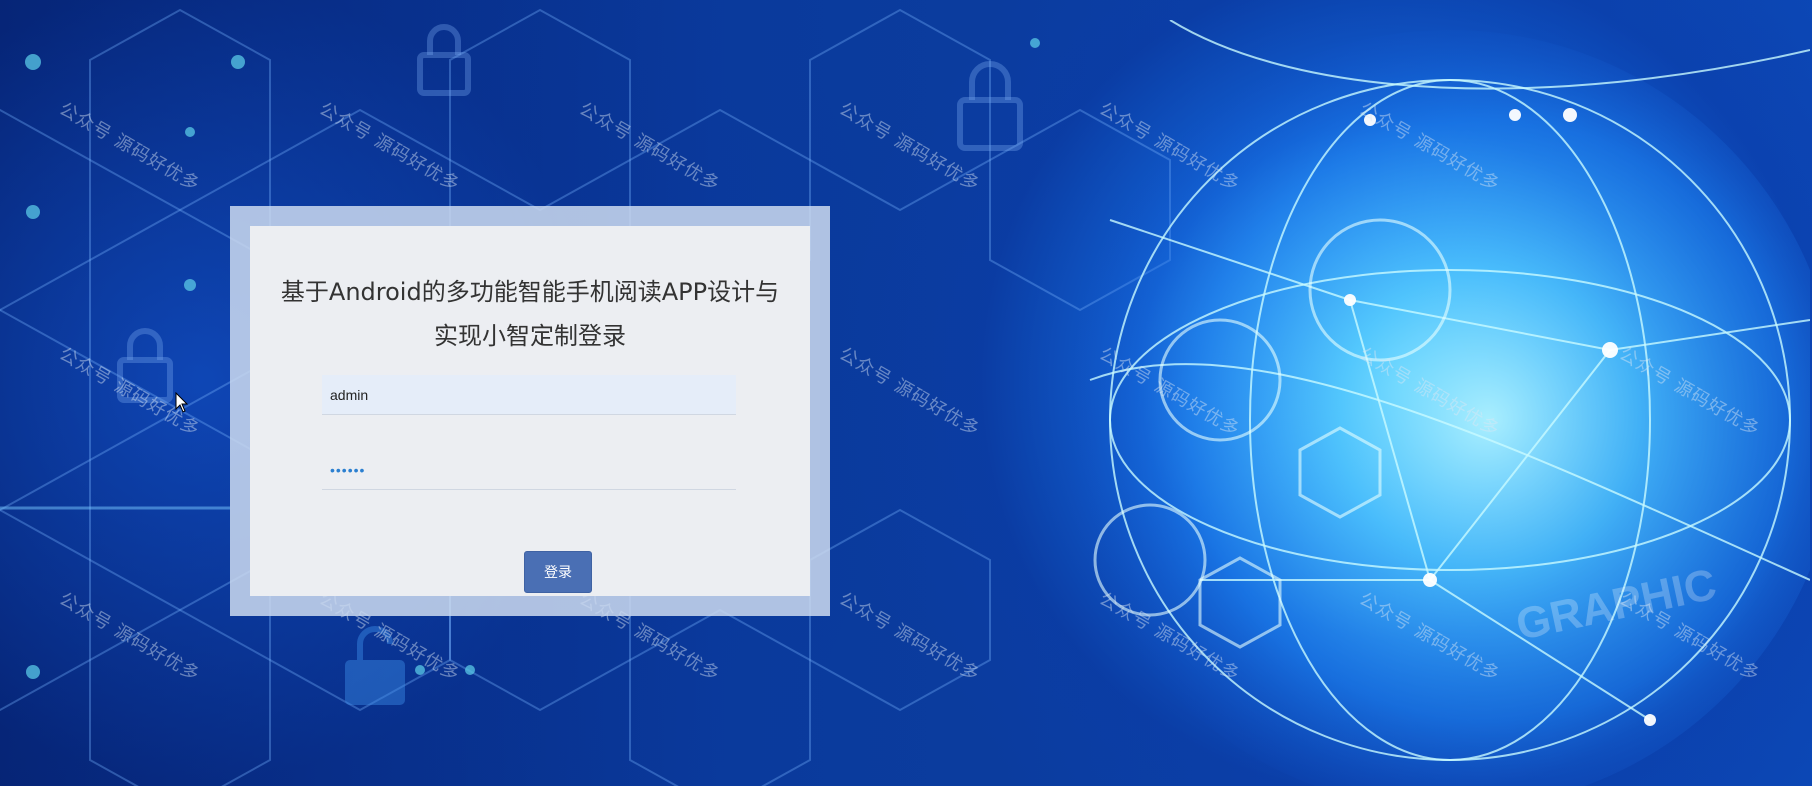 The image size is (1812, 786). What do you see at coordinates (529, 470) in the screenshot?
I see `password-input` at bounding box center [529, 470].